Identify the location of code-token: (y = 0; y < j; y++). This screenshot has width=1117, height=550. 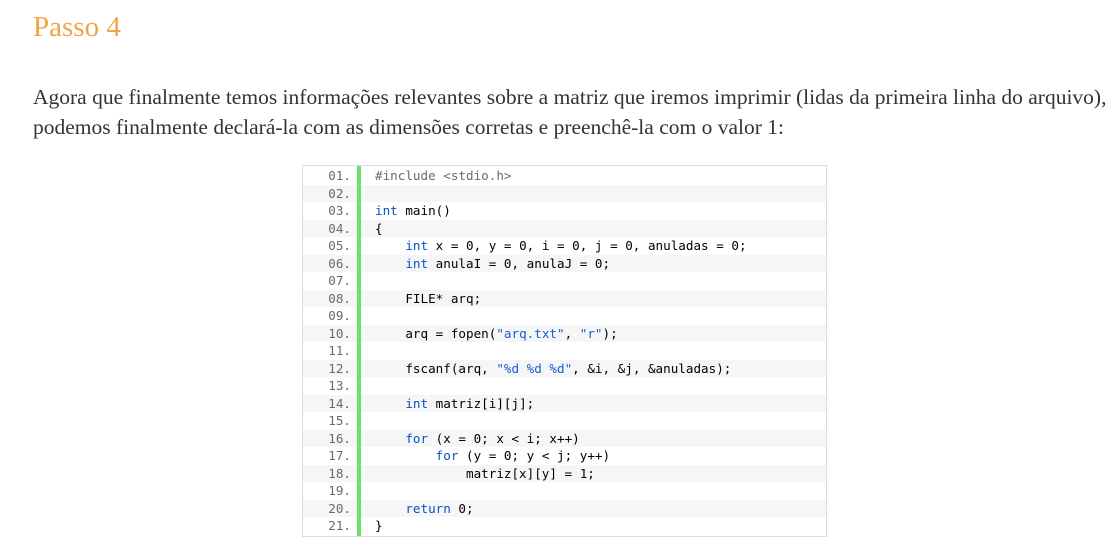
(534, 455).